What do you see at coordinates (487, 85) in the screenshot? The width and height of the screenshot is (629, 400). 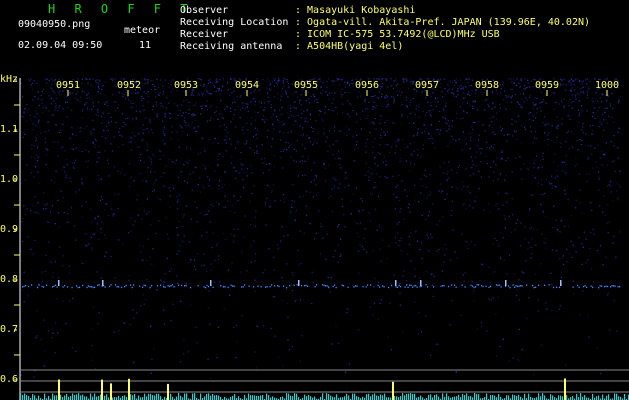 I see `time-tick-label: 0958` at bounding box center [487, 85].